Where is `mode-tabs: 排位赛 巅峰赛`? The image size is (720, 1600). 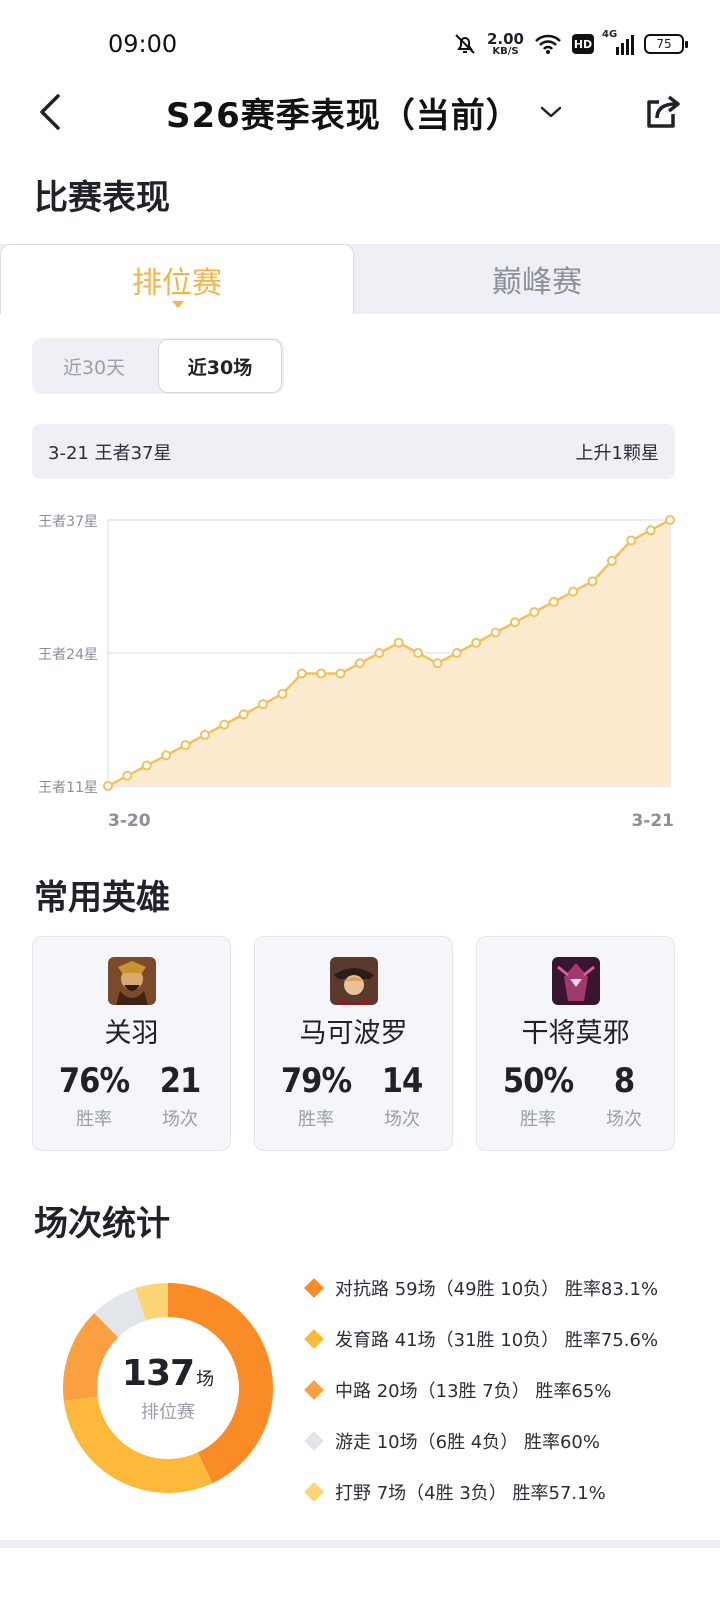 mode-tabs: 排位赛 巅峰赛 is located at coordinates (360, 279).